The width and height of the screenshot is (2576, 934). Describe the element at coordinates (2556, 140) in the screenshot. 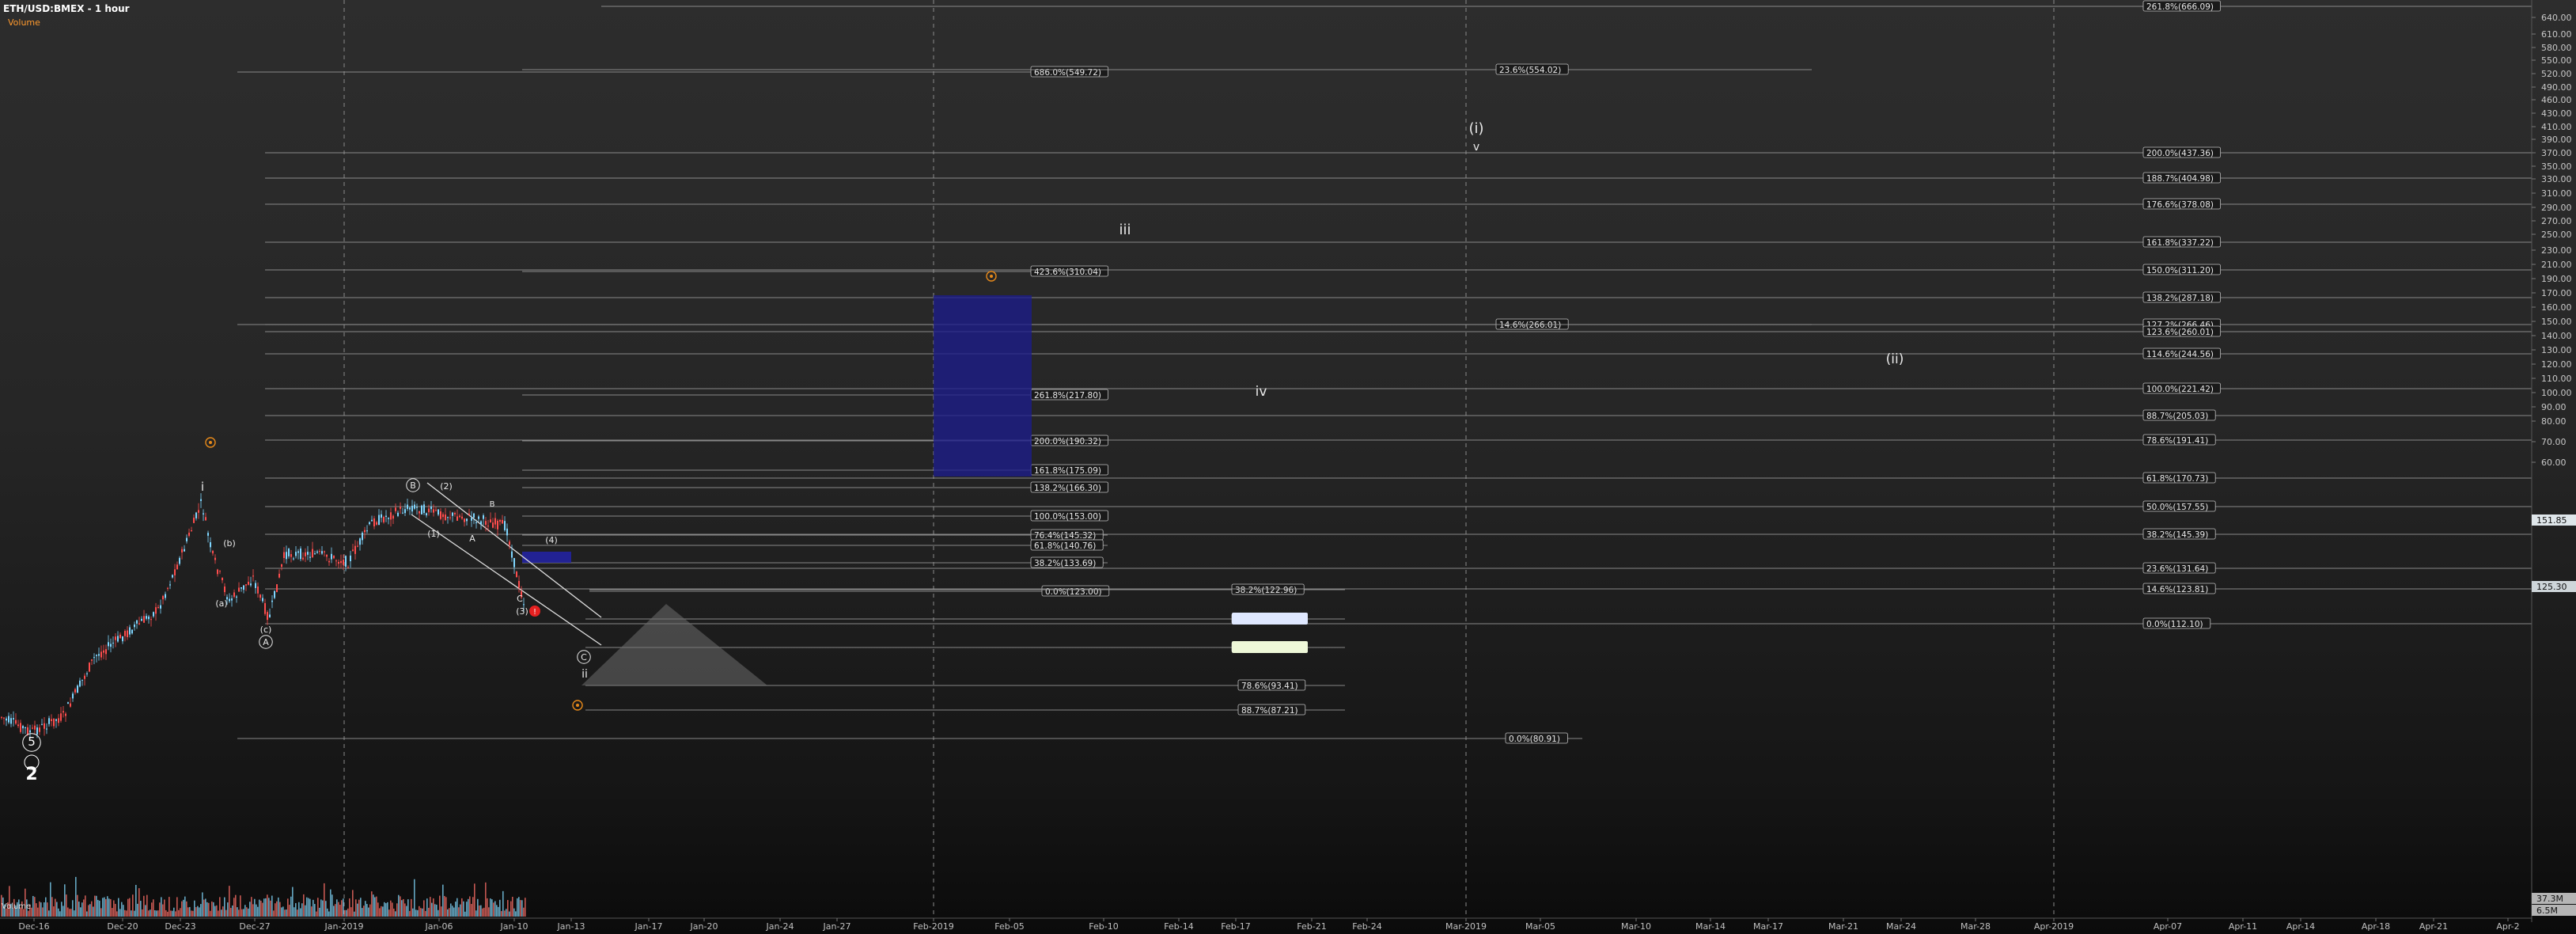

I see `price-tick-label: 390.00` at that location.